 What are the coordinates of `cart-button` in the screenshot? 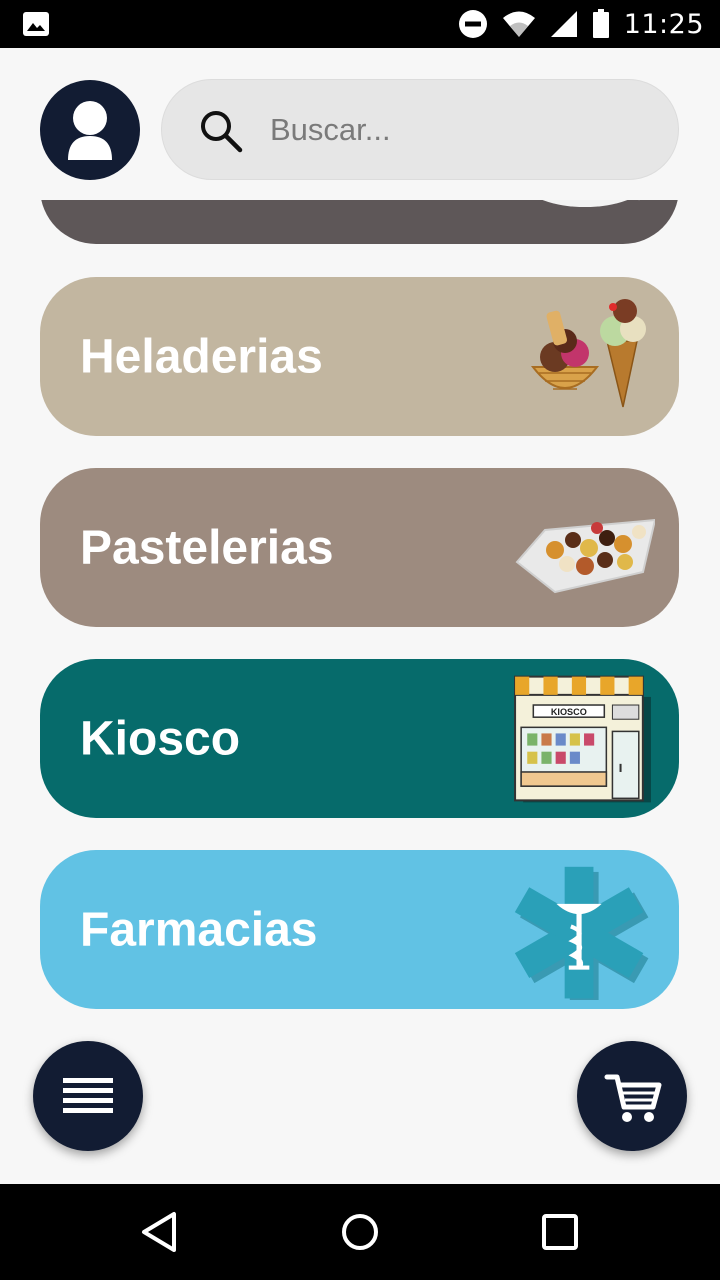 It's located at (632, 1096).